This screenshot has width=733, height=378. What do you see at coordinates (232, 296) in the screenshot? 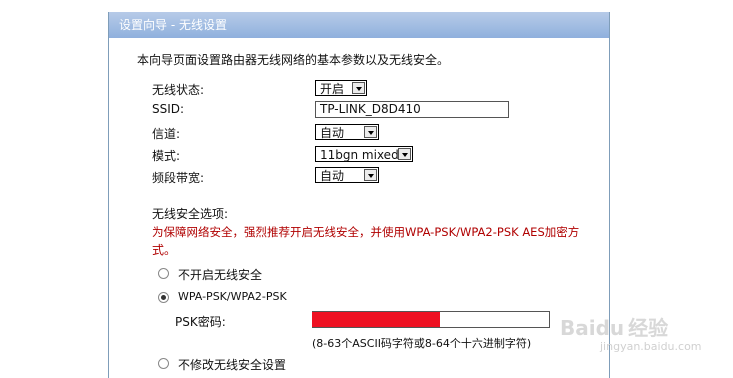
I see `option-wpa-psk-label: WPA-PSK/WPA2-PSK` at bounding box center [232, 296].